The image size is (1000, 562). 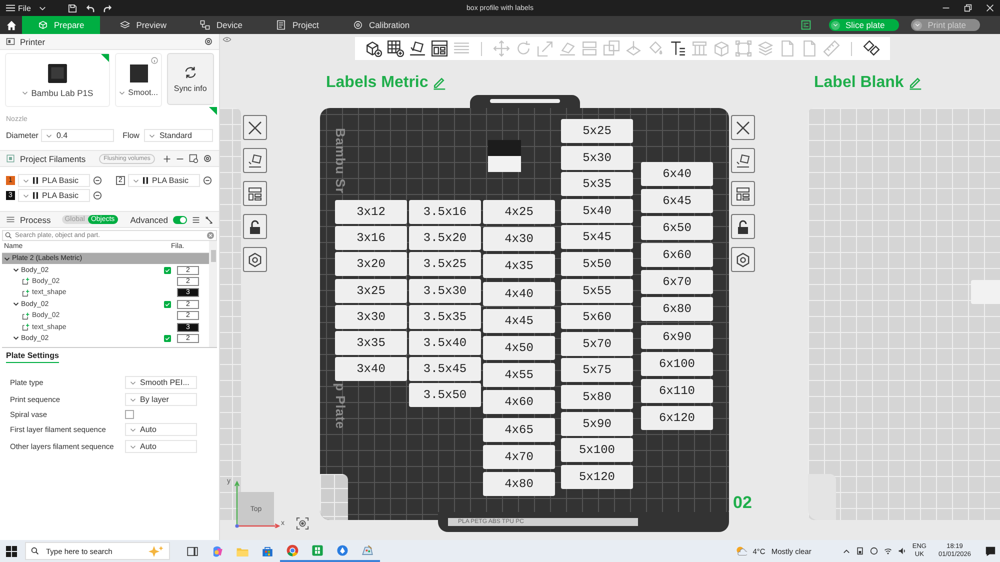 I want to click on settings-icon, so click(x=208, y=41).